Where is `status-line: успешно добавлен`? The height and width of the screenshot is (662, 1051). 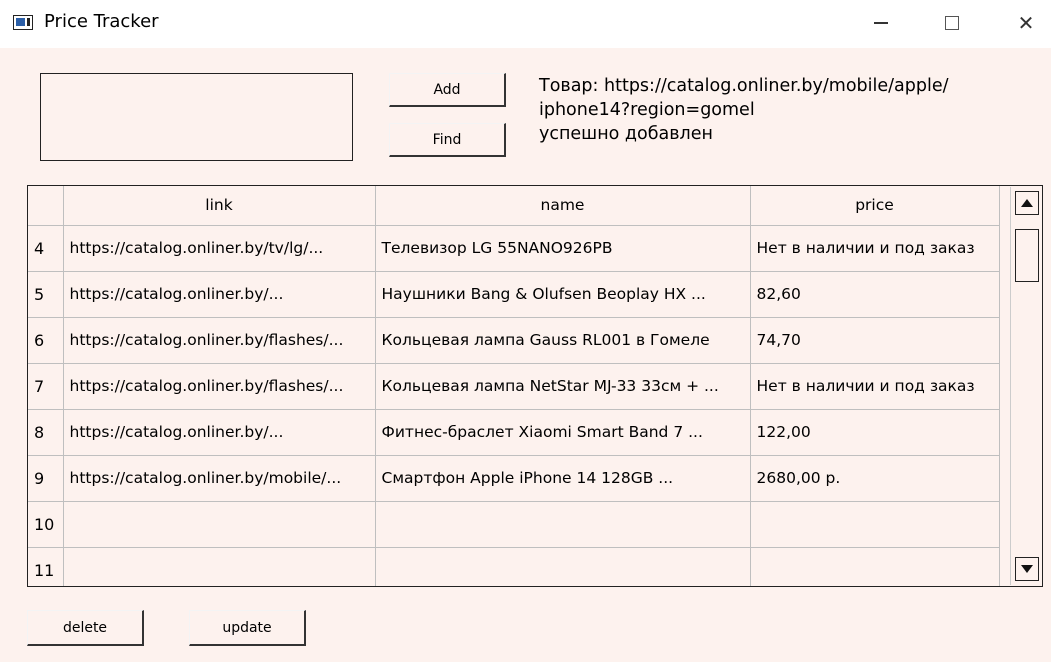 status-line: успешно добавлен is located at coordinates (626, 134).